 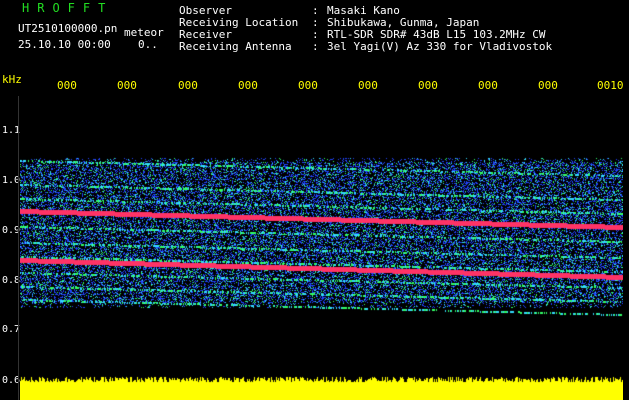 I want to click on timestamp: 25.10.10 00:00, so click(x=64, y=44).